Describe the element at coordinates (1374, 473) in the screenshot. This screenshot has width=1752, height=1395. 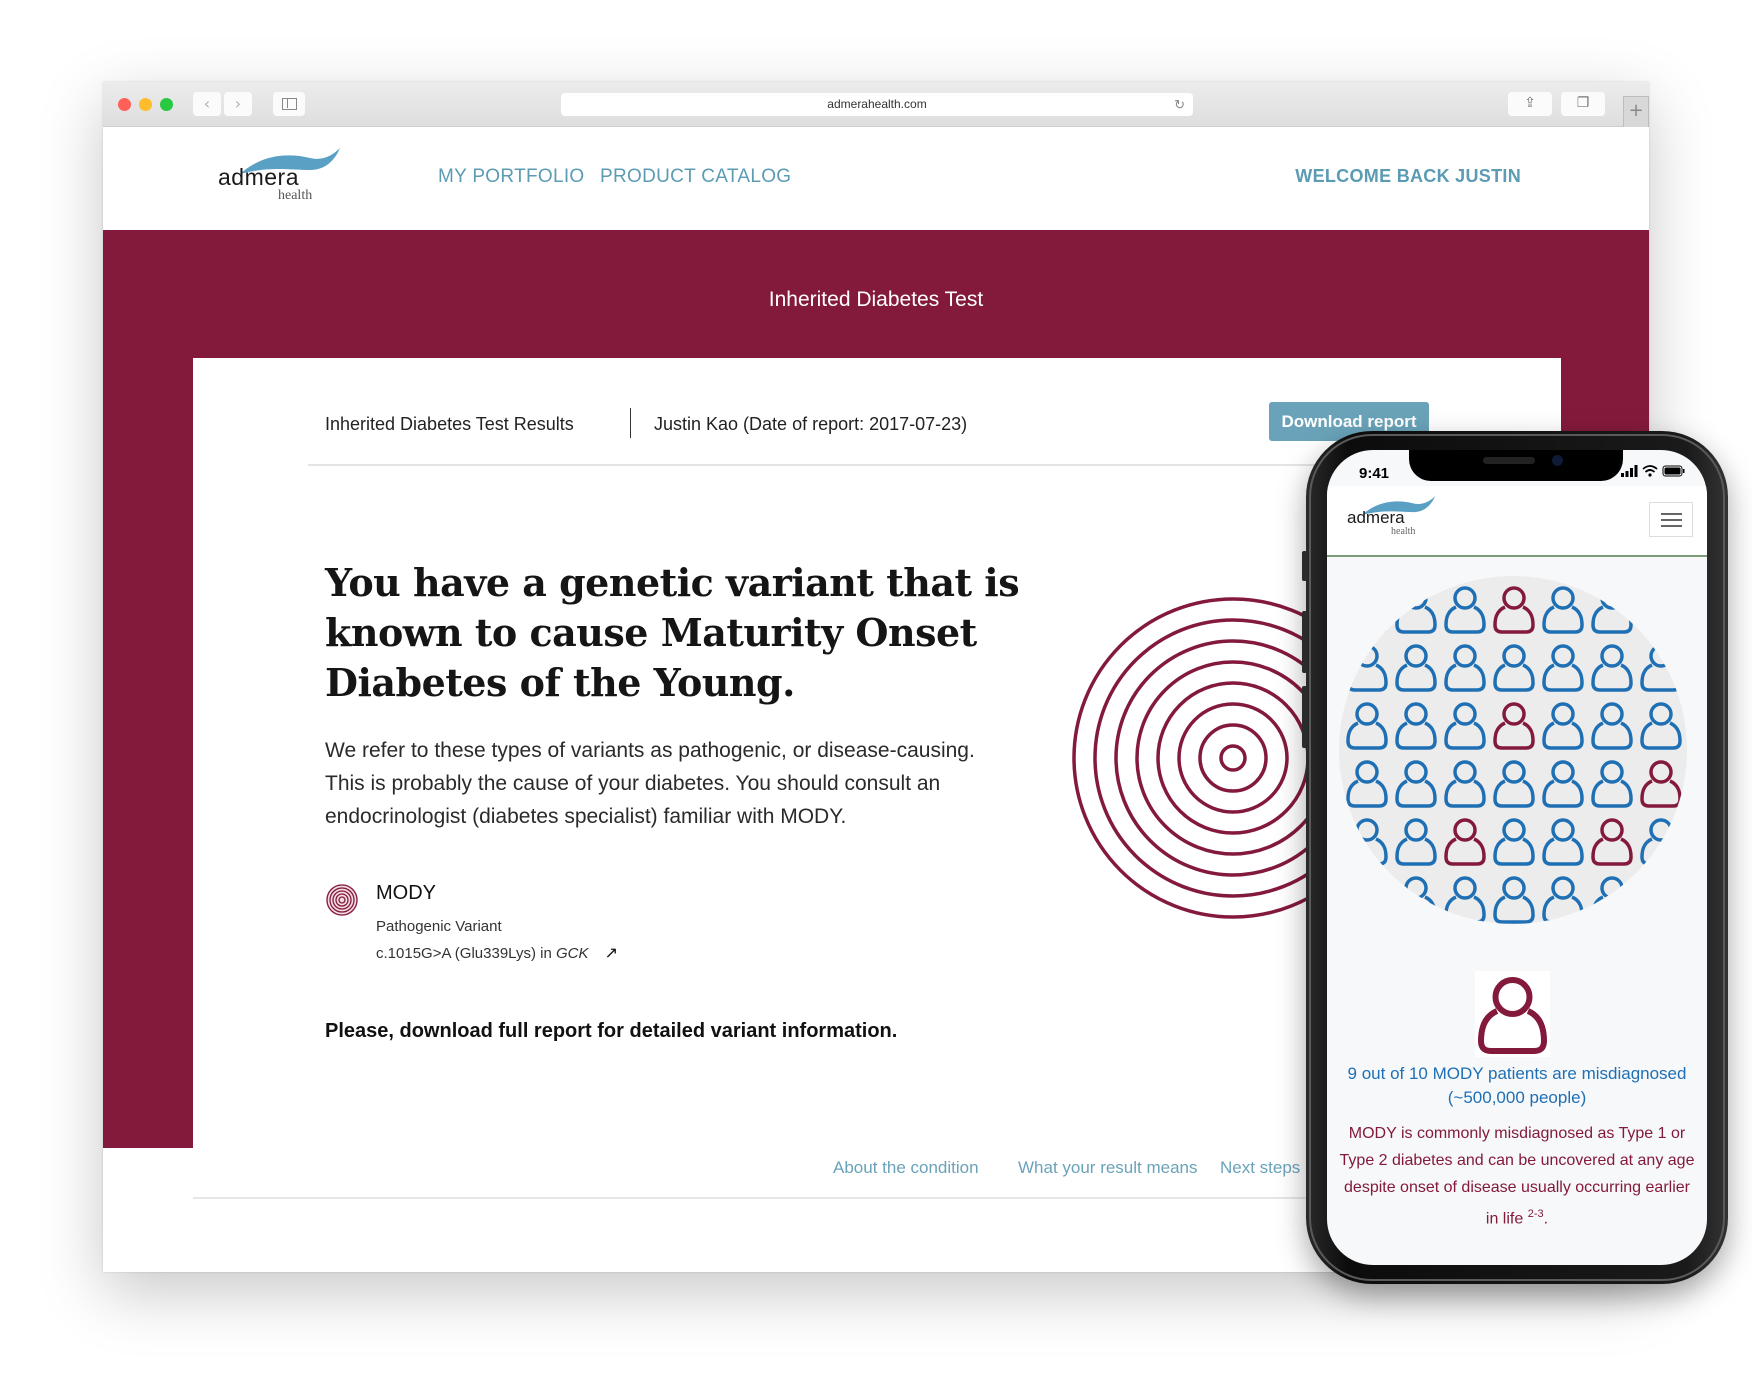
I see `status-bar-time: 9:41` at that location.